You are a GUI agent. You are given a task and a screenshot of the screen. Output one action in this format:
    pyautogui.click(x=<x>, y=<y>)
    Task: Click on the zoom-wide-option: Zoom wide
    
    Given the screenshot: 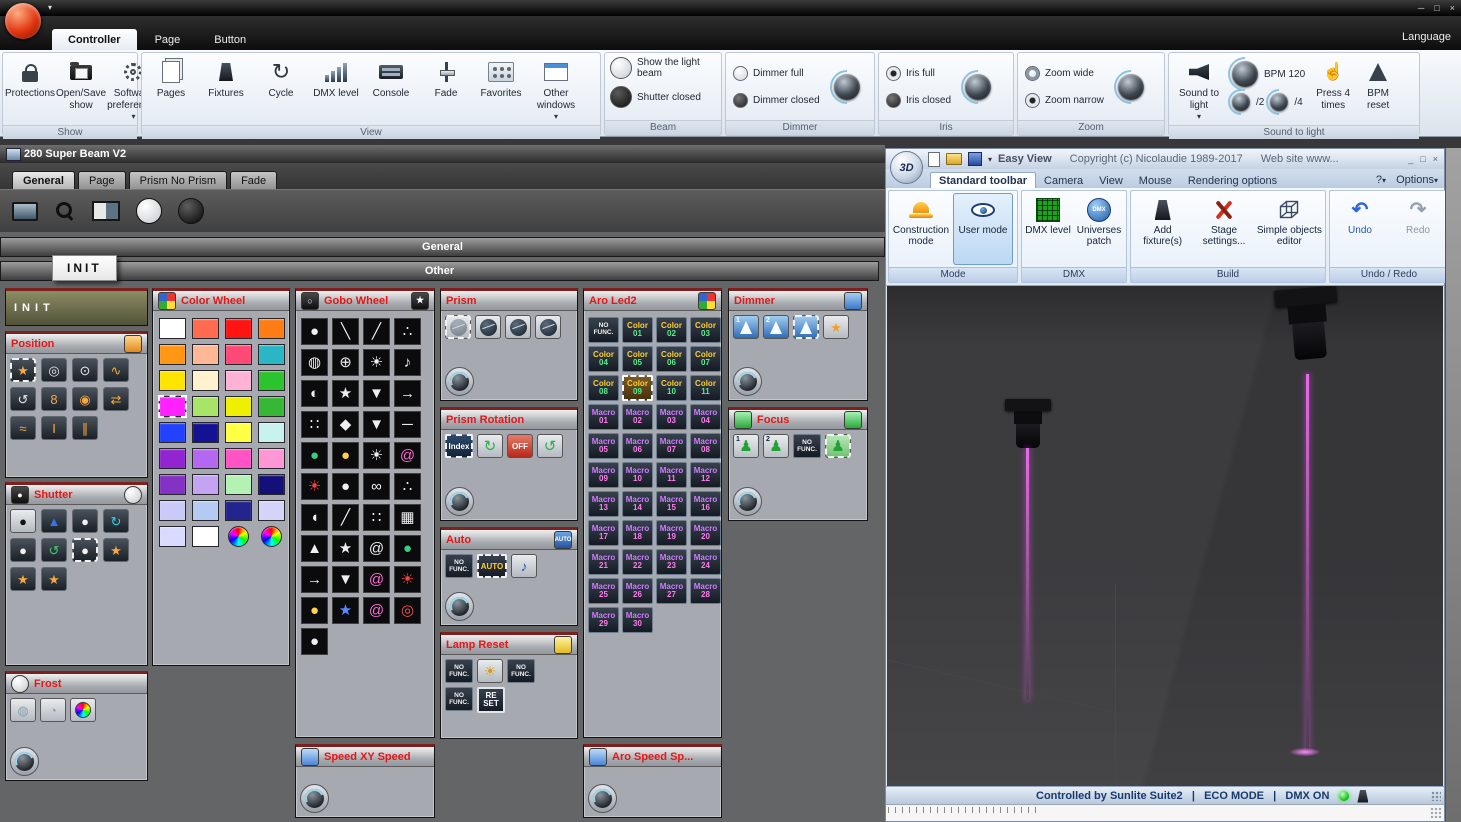 What is the action you would take?
    pyautogui.click(x=1064, y=73)
    